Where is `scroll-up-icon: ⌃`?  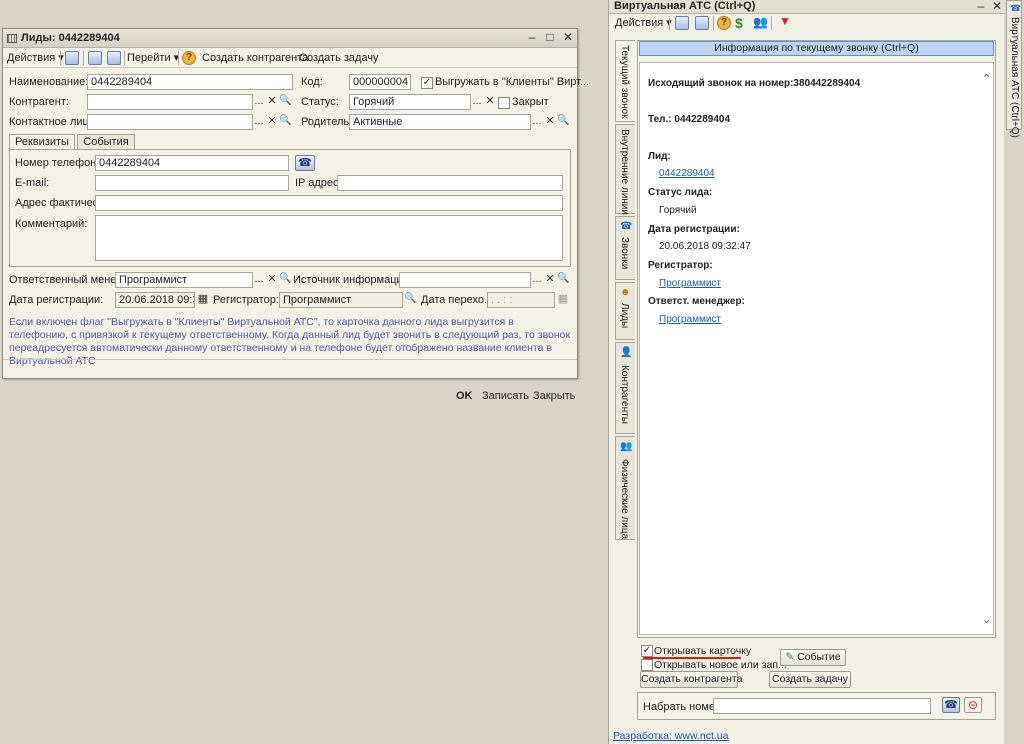
scroll-up-icon: ⌃ is located at coordinates (986, 78).